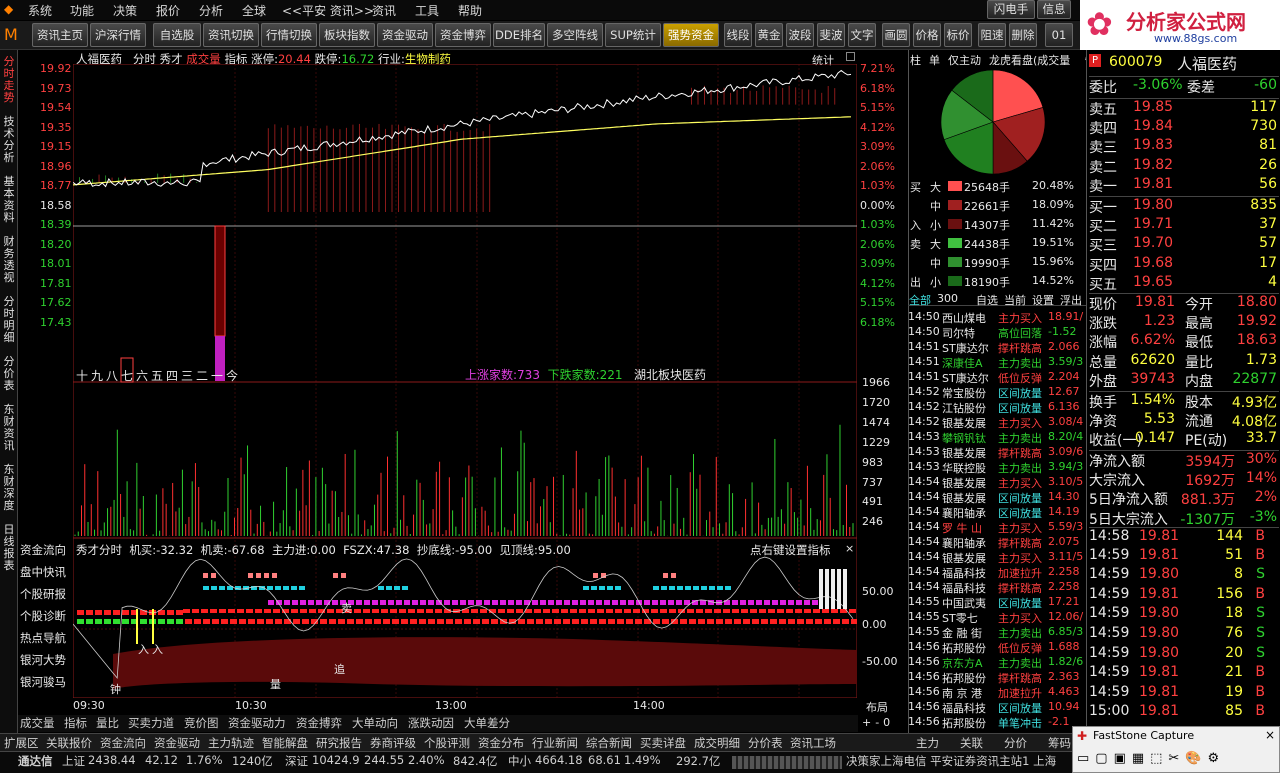 The height and width of the screenshot is (773, 1280). I want to click on news-item: 14:54 福晶科技 加速拉升 2.258, so click(997, 572).